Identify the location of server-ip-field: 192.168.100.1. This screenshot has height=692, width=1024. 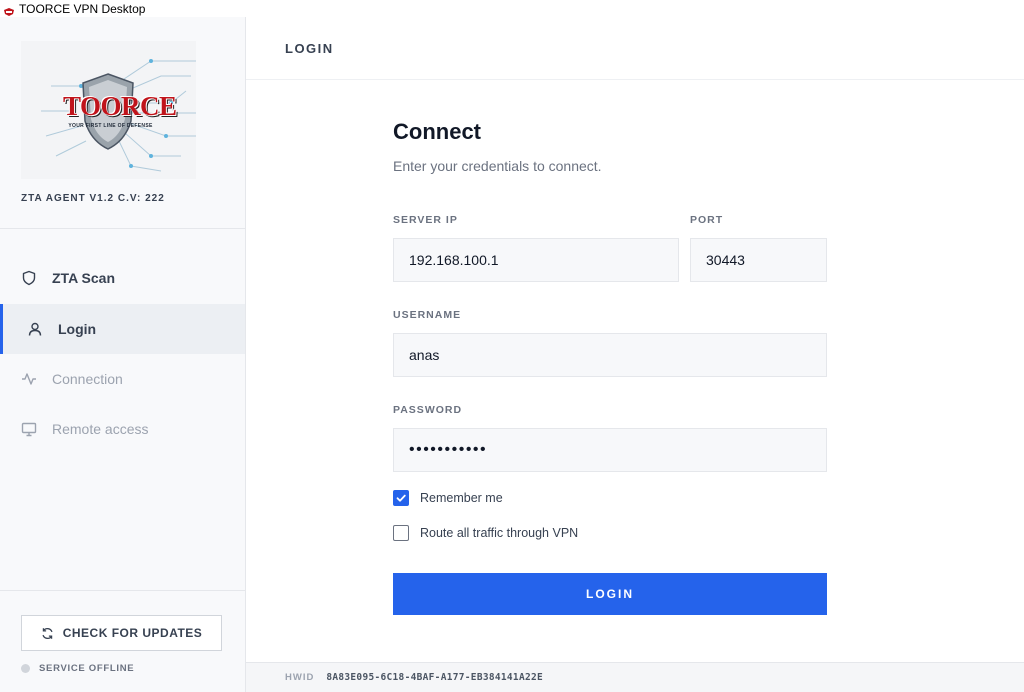
(536, 260).